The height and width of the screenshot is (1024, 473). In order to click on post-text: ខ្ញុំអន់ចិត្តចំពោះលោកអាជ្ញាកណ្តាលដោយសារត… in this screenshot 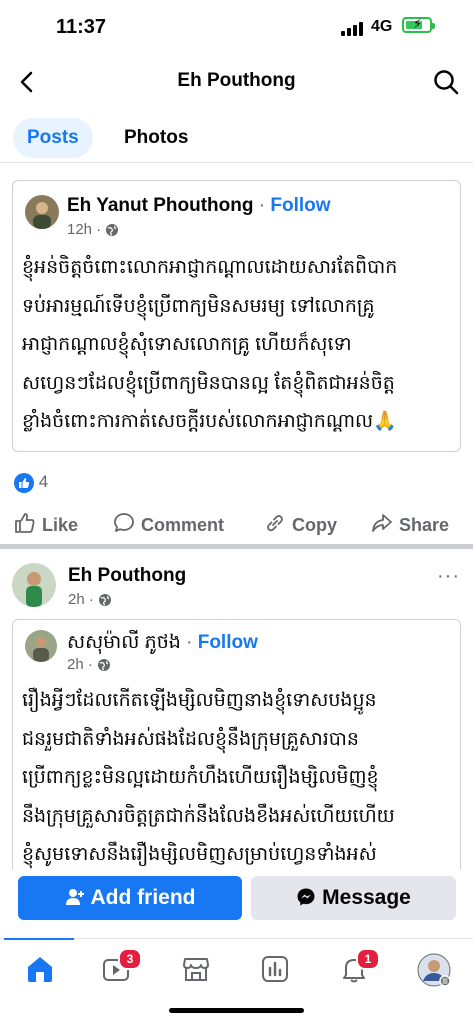, I will do `click(210, 344)`.